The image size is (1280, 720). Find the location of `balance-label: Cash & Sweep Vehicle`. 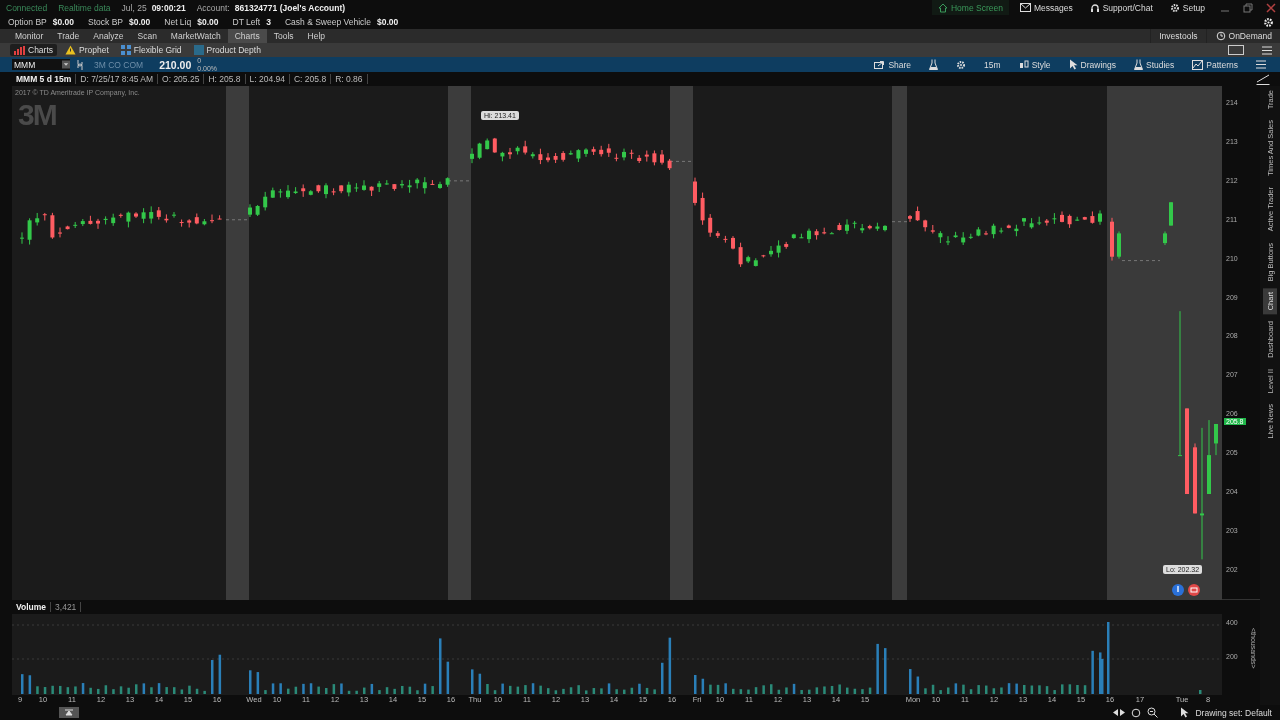

balance-label: Cash & Sweep Vehicle is located at coordinates (327, 22).